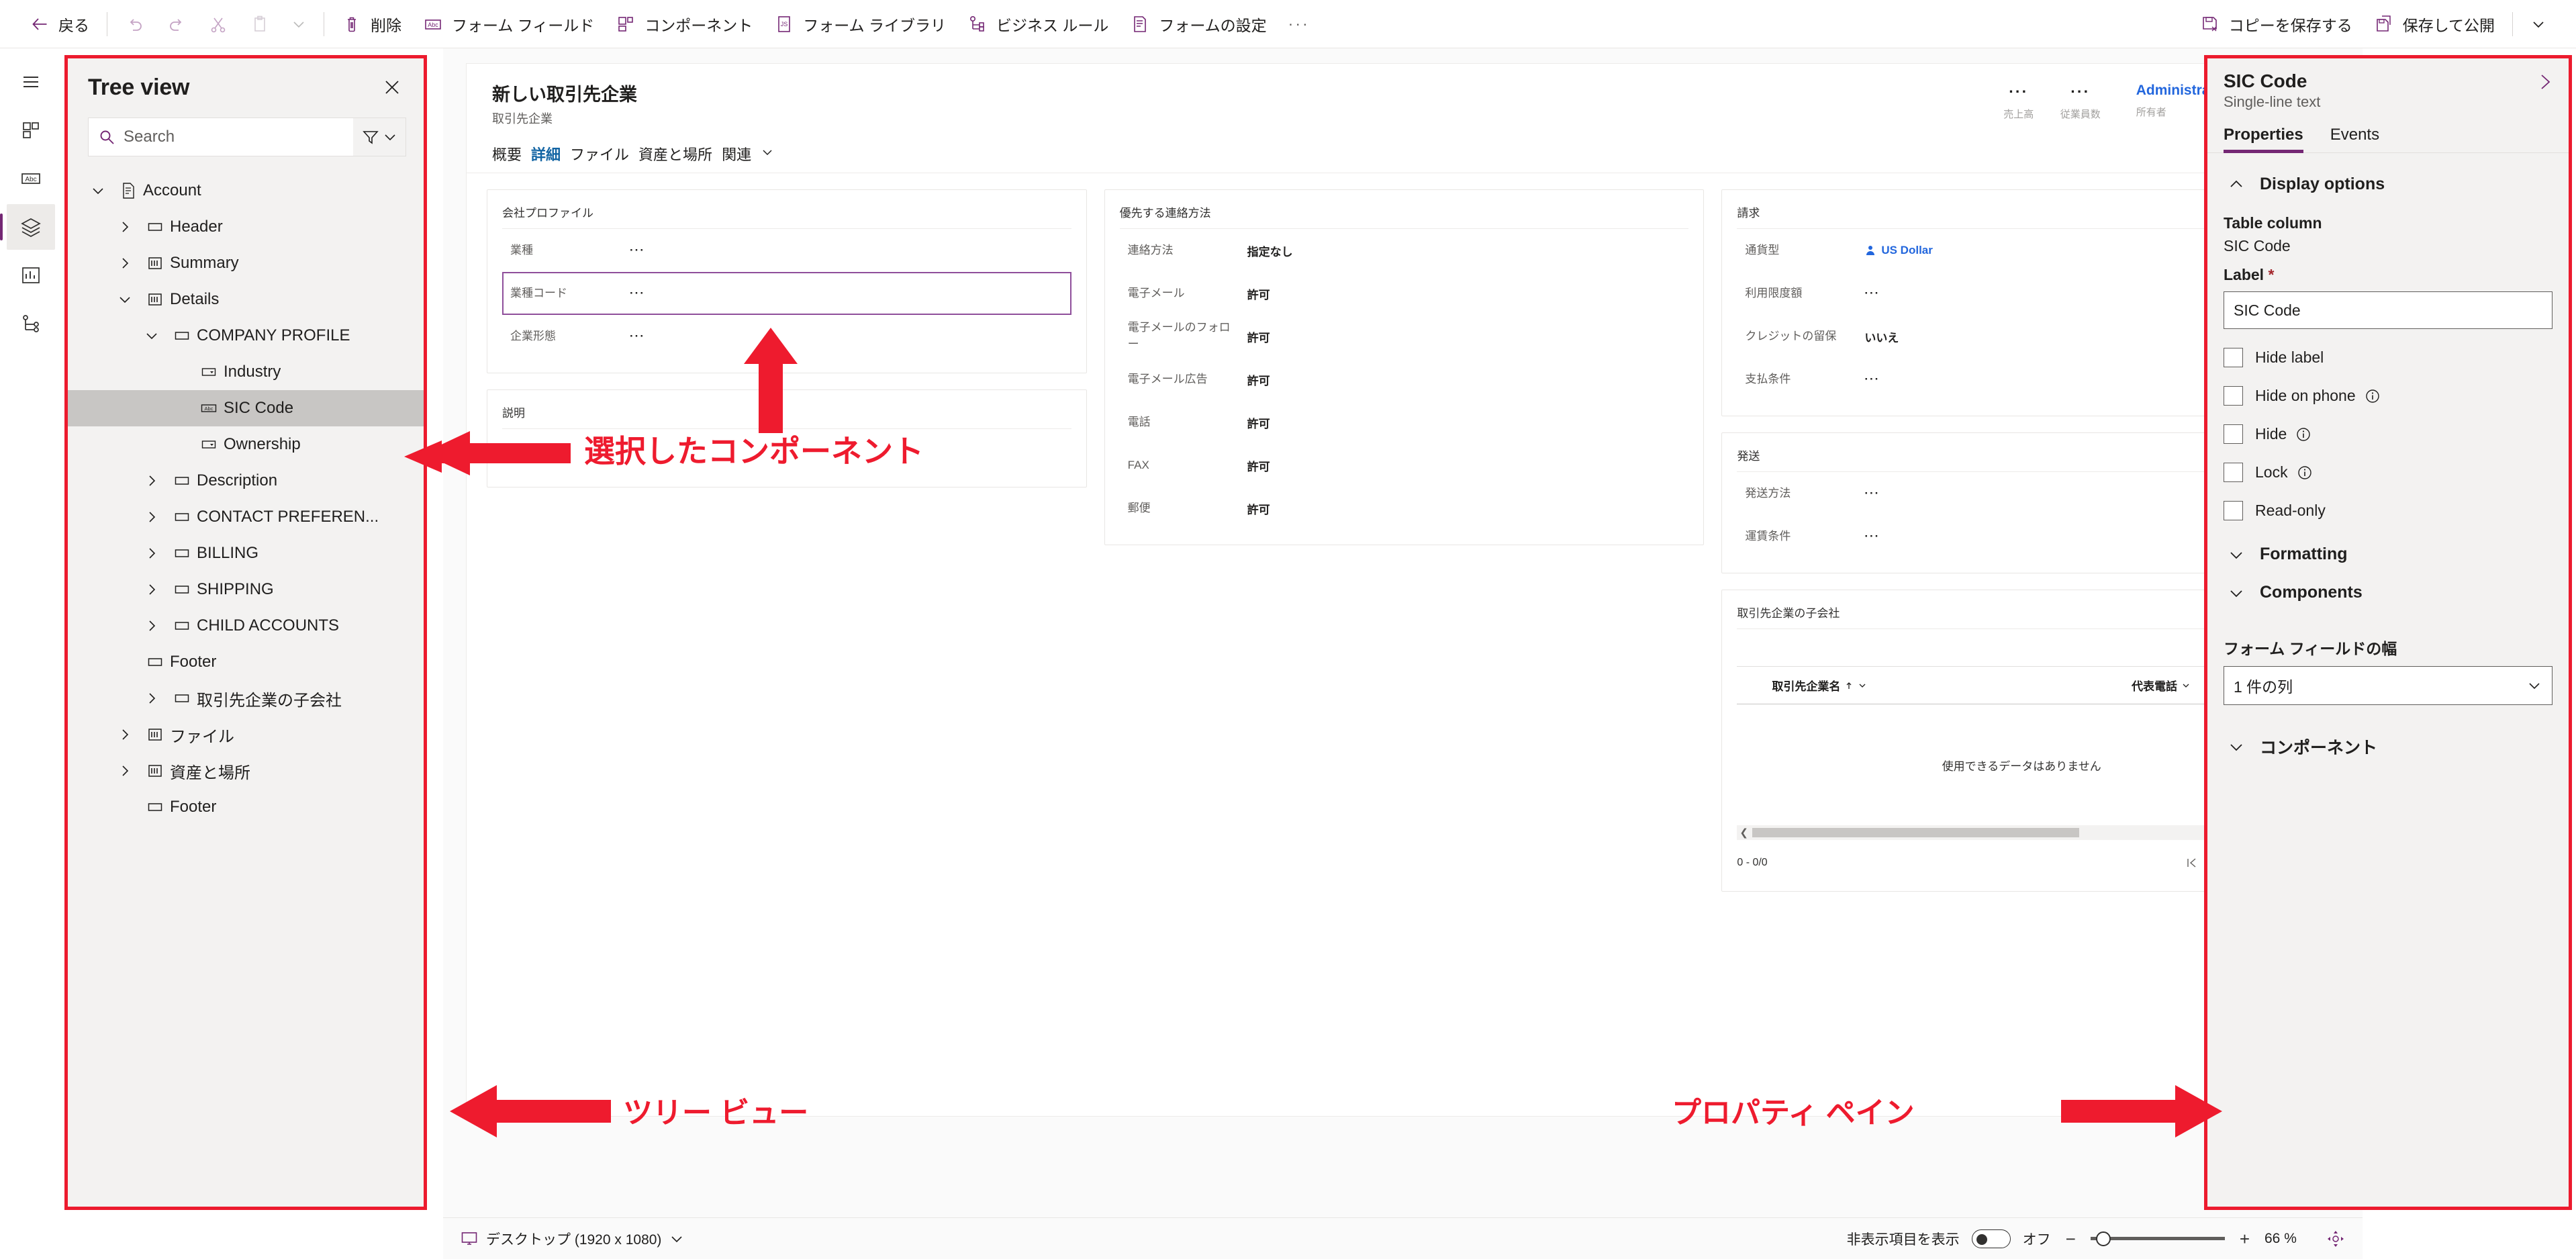  What do you see at coordinates (1405, 422) in the screenshot?
I see `field-row: 電話 許可` at bounding box center [1405, 422].